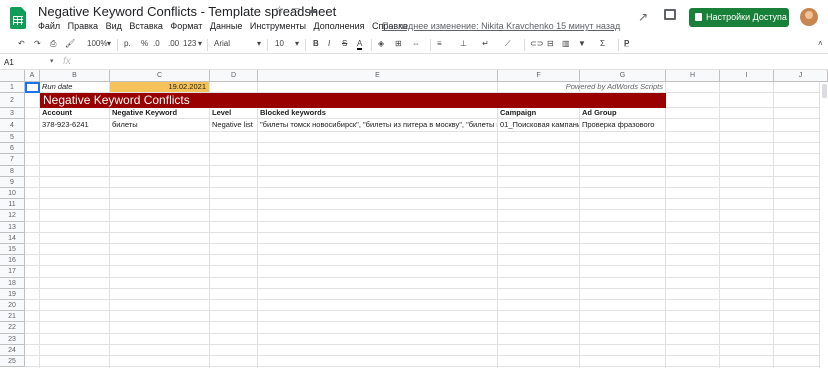 The height and width of the screenshot is (368, 828). I want to click on comments-icon, so click(670, 14).